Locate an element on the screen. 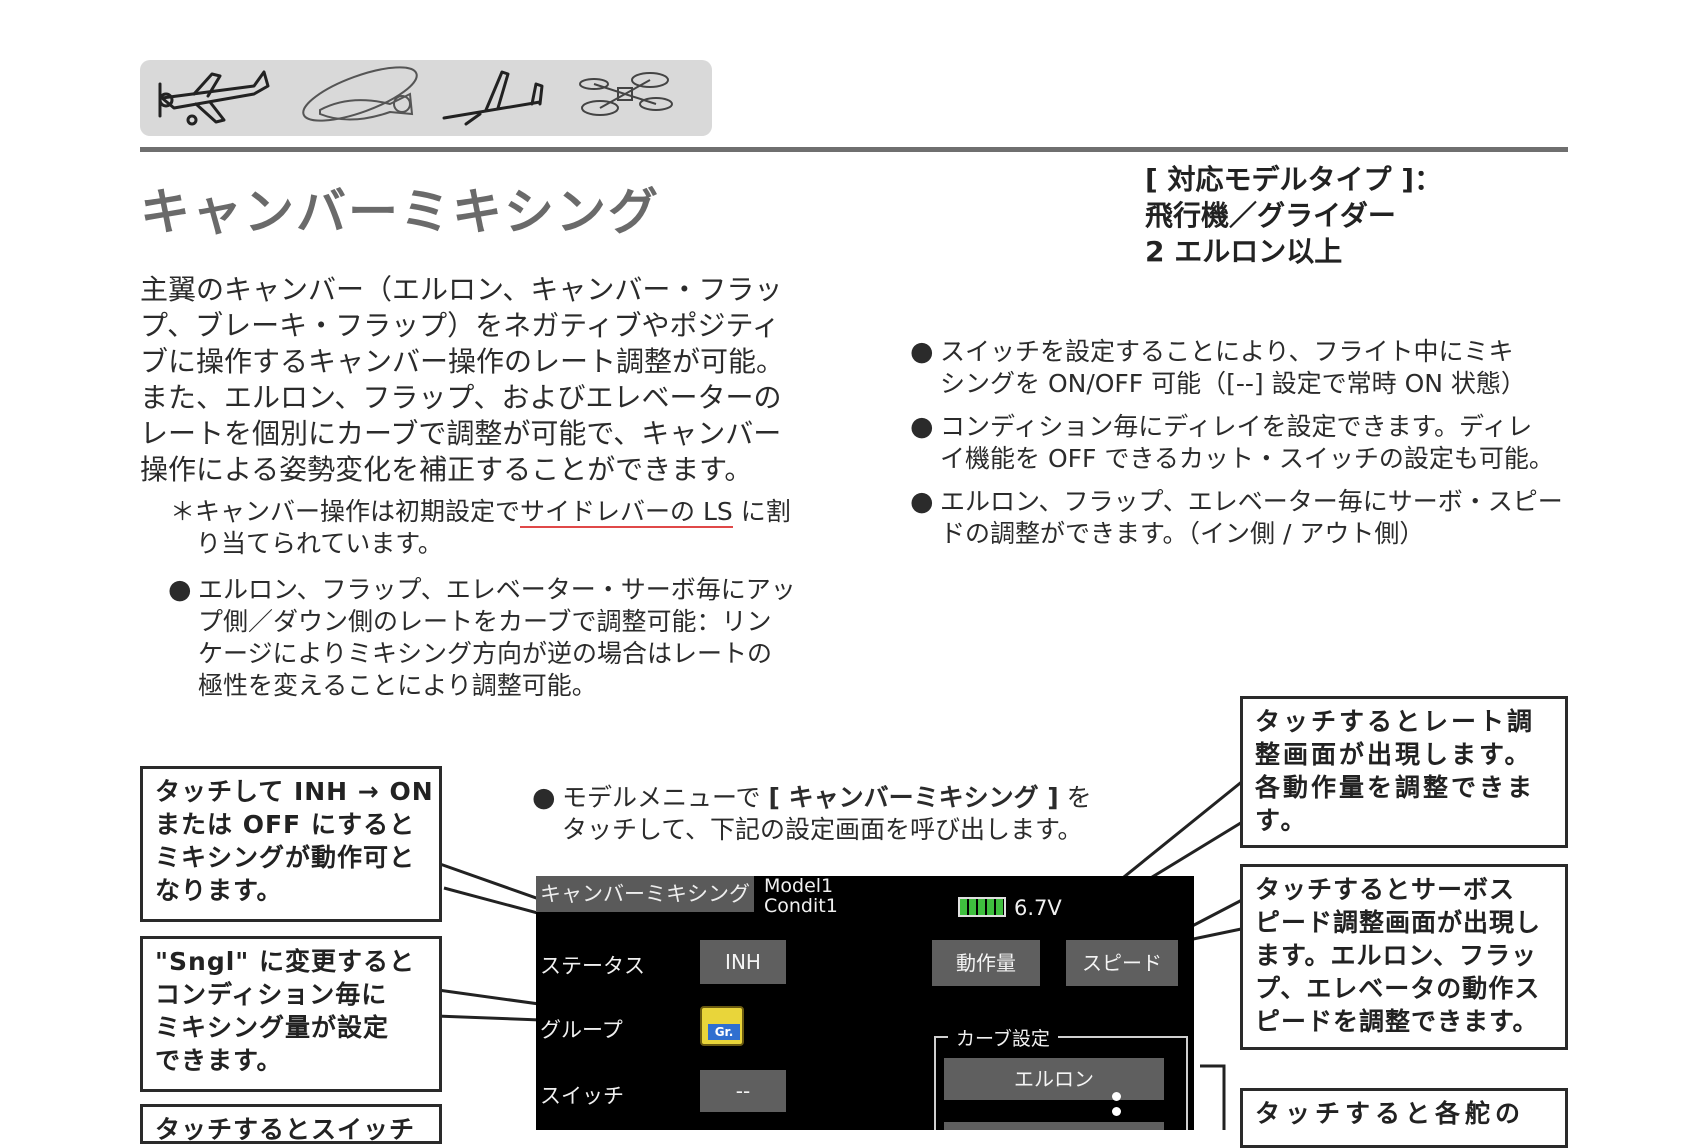 The height and width of the screenshot is (1148, 1694). callout-line: 整画面が出現します。 is located at coordinates (1394, 754).